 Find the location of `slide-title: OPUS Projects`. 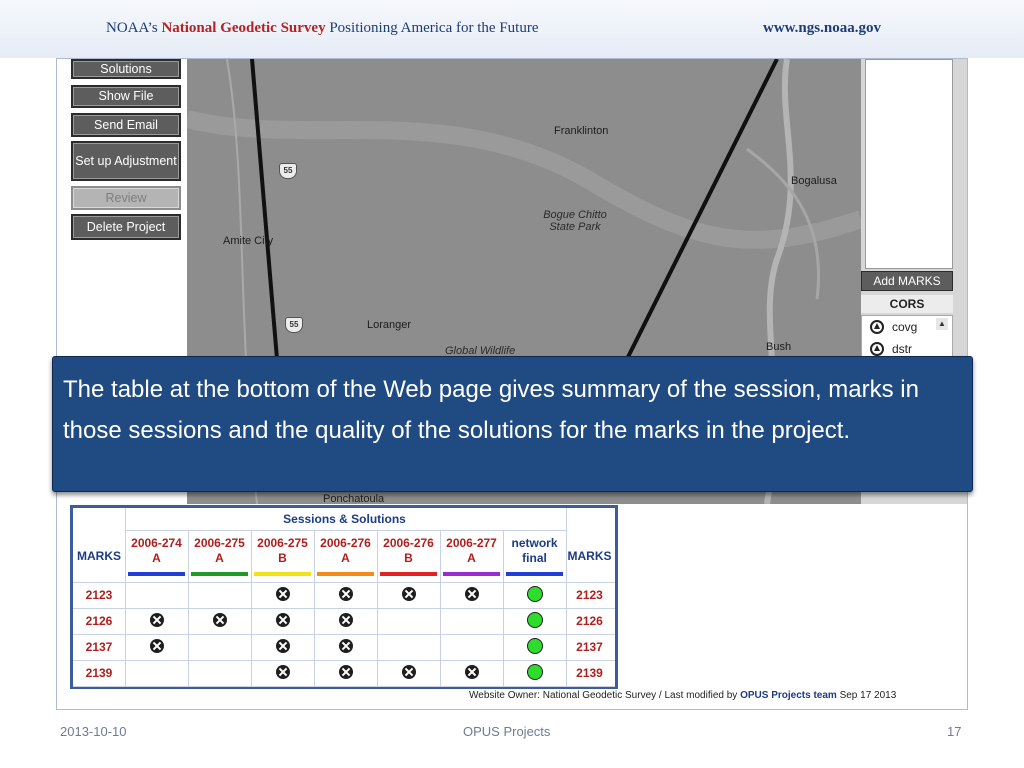

slide-title: OPUS Projects is located at coordinates (507, 731).